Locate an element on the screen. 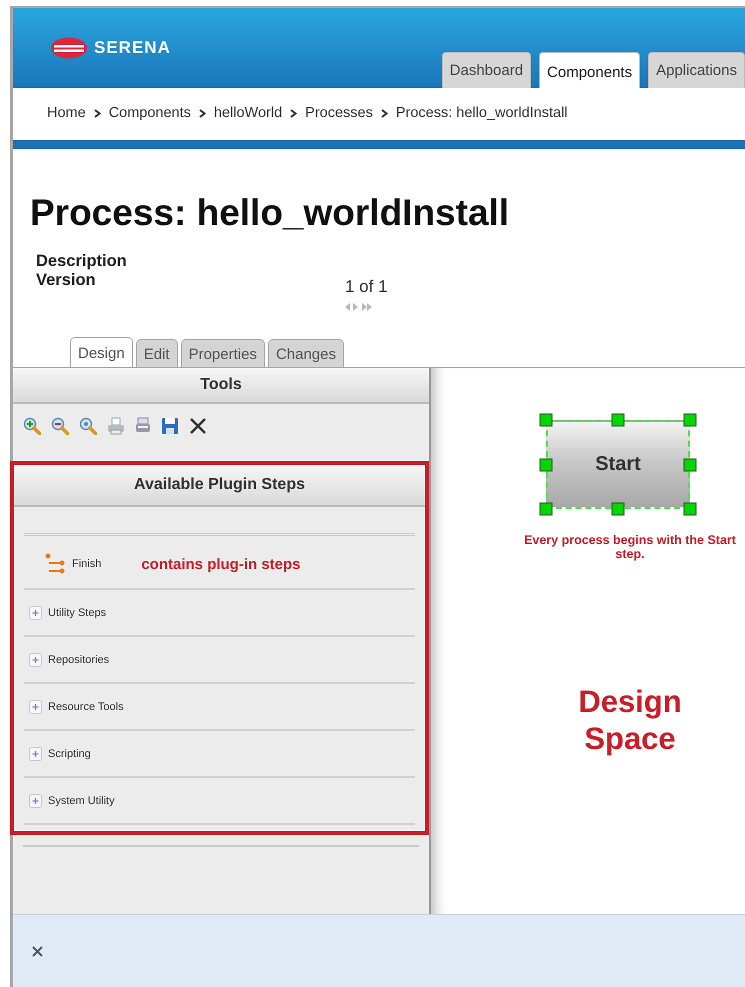 This screenshot has height=987, width=745. plugin-step: System Utility is located at coordinates (219, 801).